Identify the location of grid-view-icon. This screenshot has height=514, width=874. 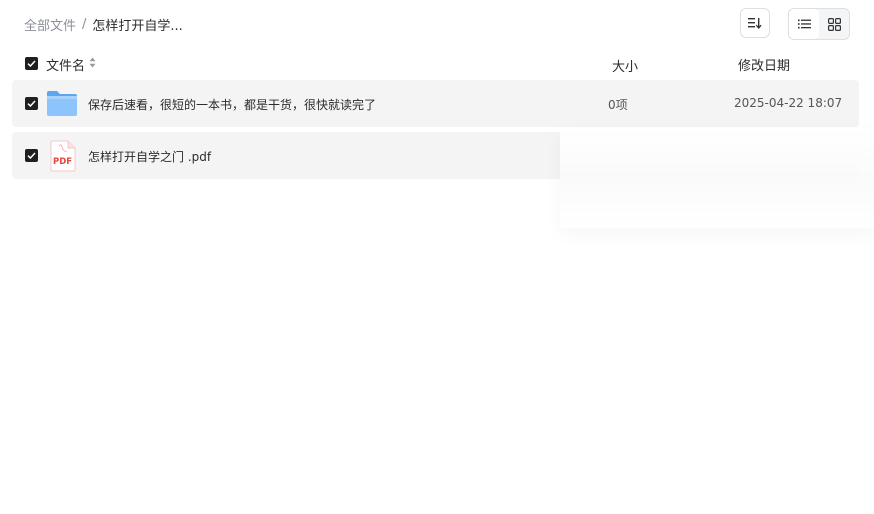
(834, 24).